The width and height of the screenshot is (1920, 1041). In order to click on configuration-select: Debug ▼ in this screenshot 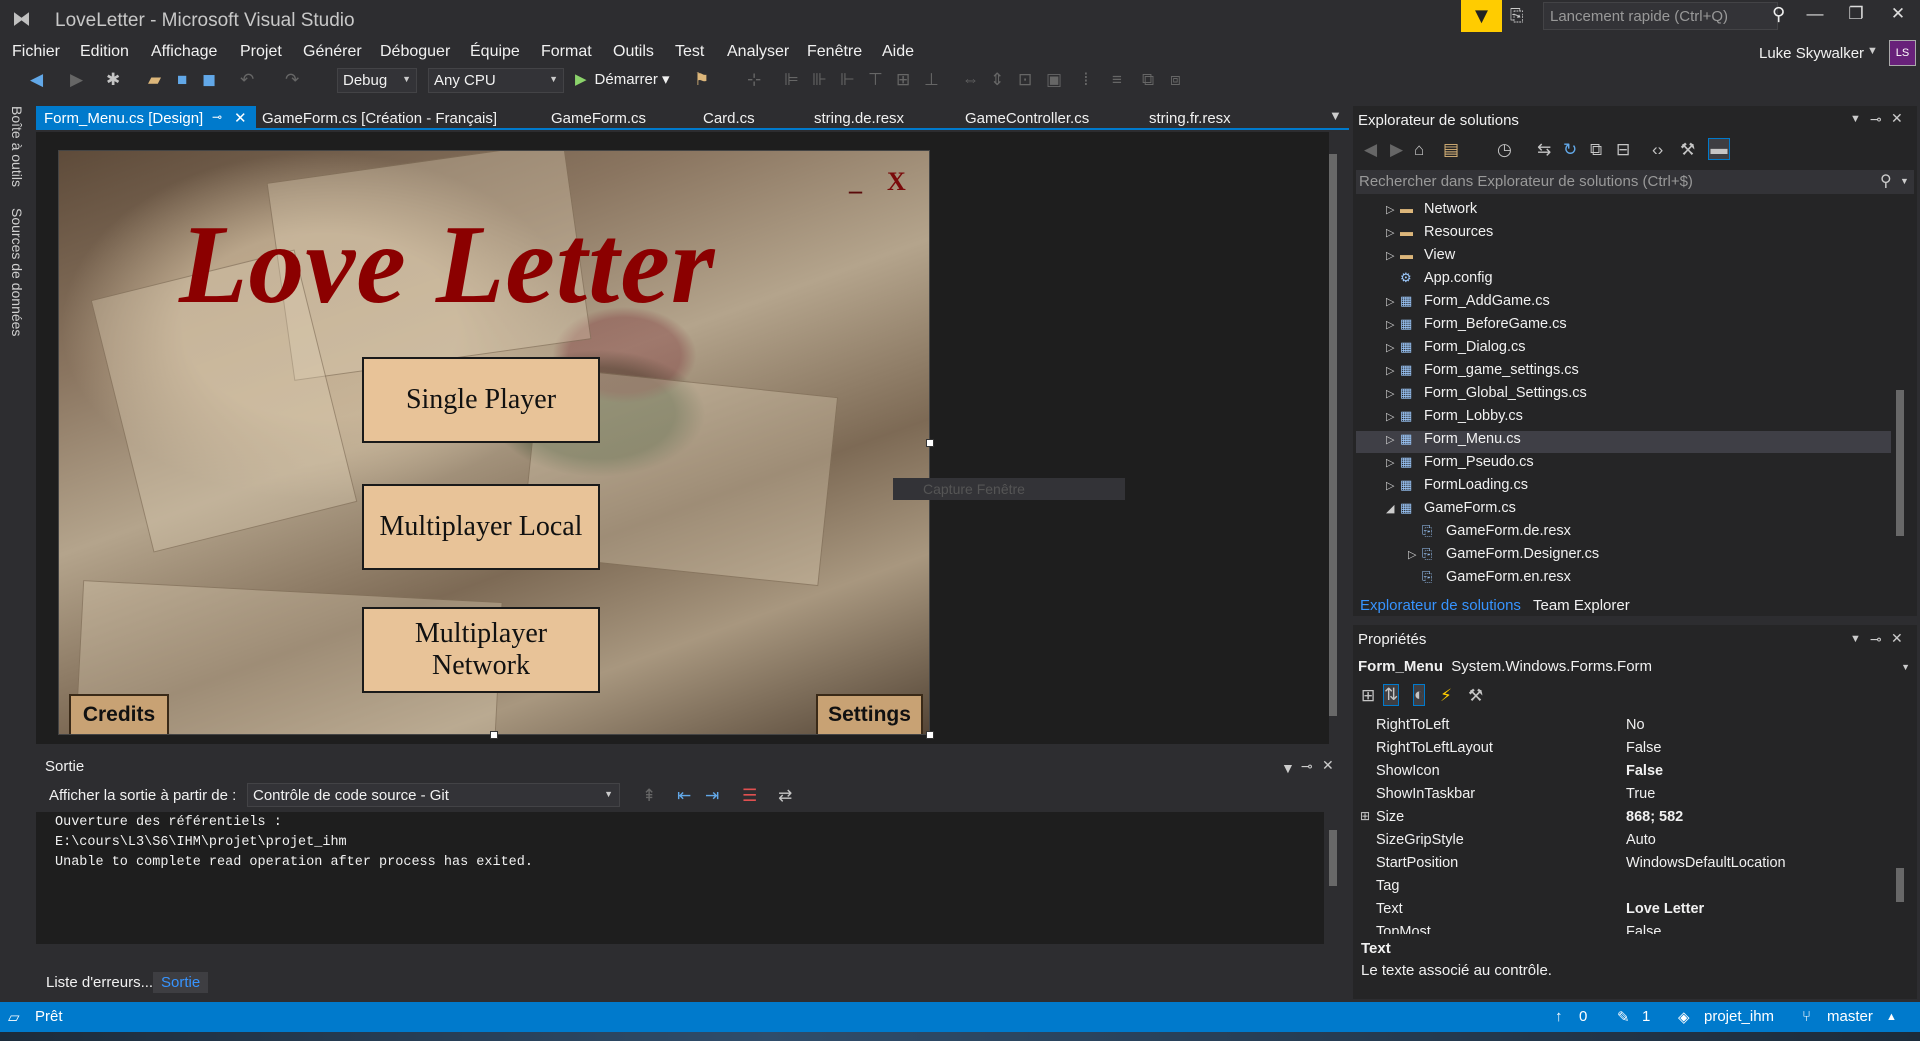, I will do `click(377, 80)`.